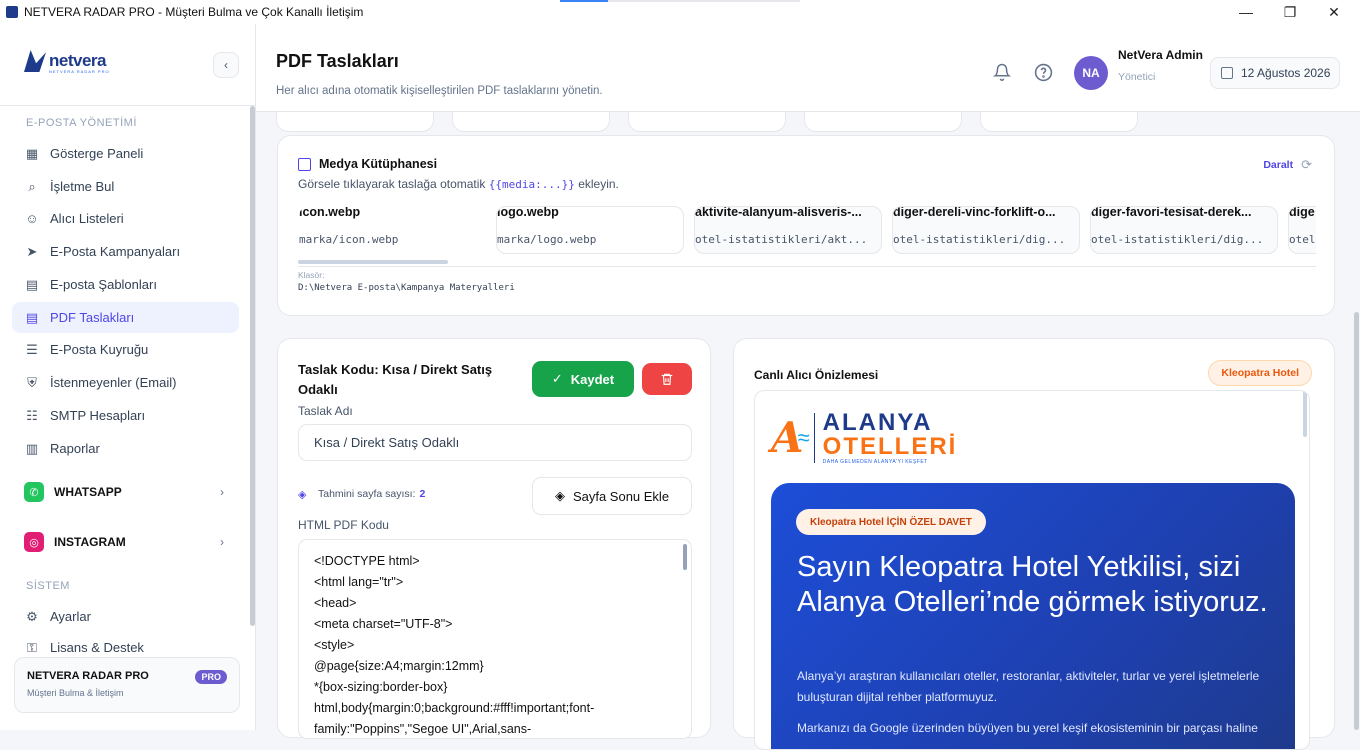 The image size is (1360, 750). I want to click on close-button: ✕, so click(1334, 12).